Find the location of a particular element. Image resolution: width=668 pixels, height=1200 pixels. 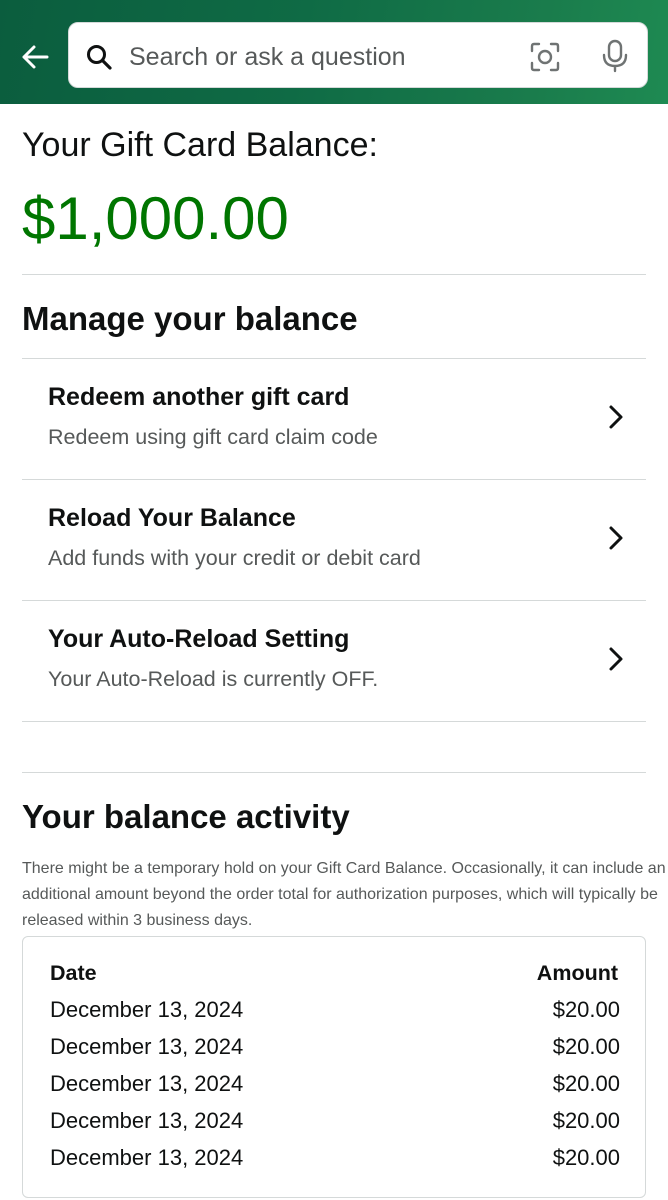

back-button is located at coordinates (35, 57).